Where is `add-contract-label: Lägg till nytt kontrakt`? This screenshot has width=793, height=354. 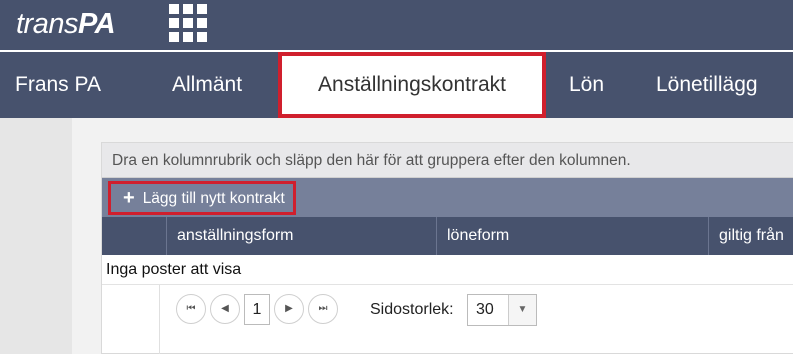
add-contract-label: Lägg till nytt kontrakt is located at coordinates (213, 198).